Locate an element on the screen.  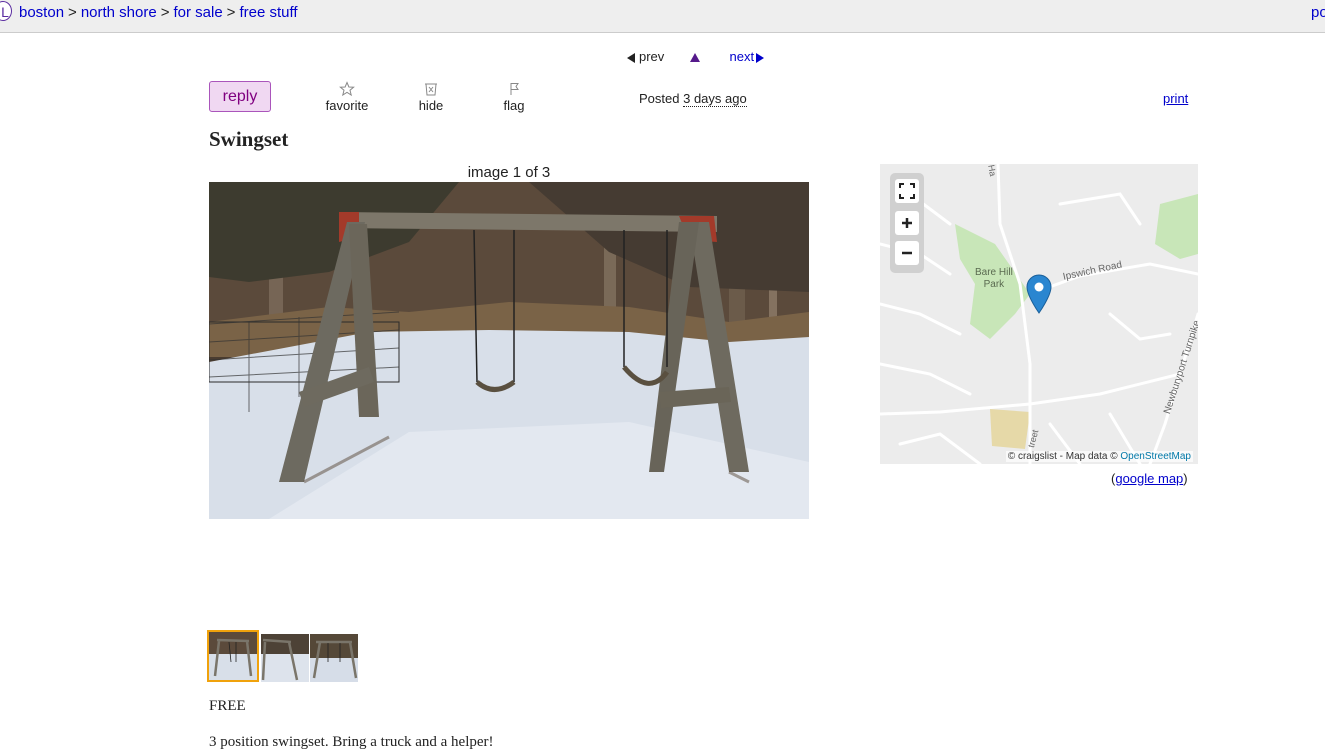
price-text: FREE is located at coordinates (227, 706).